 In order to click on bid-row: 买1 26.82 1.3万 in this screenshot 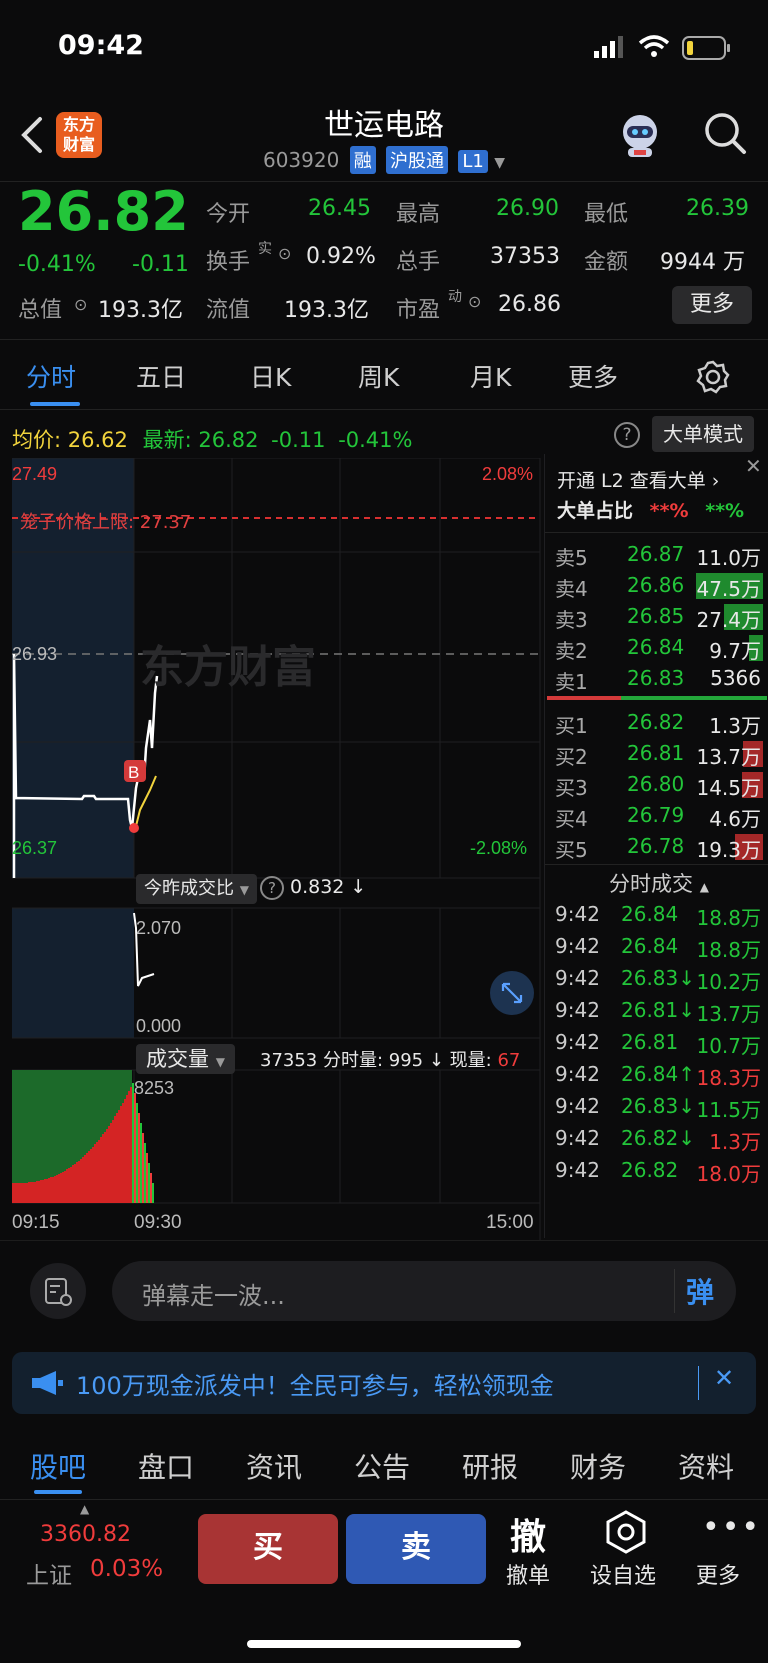, I will do `click(656, 722)`.